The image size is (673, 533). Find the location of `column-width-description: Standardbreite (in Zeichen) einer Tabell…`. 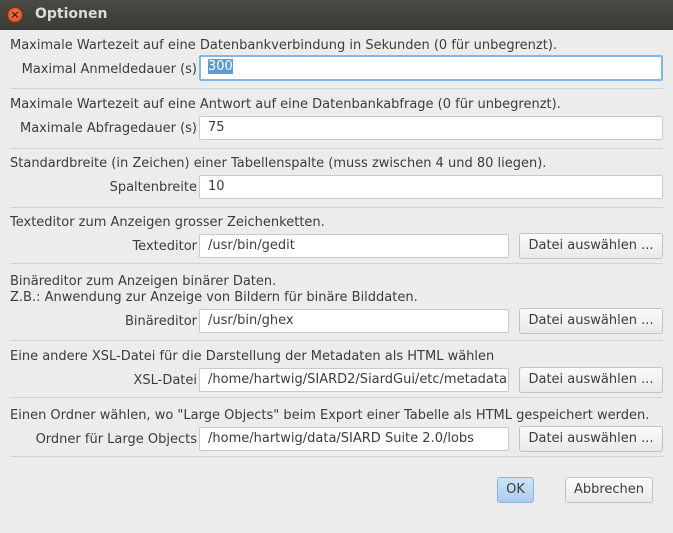

column-width-description: Standardbreite (in Zeichen) einer Tabell… is located at coordinates (278, 163).